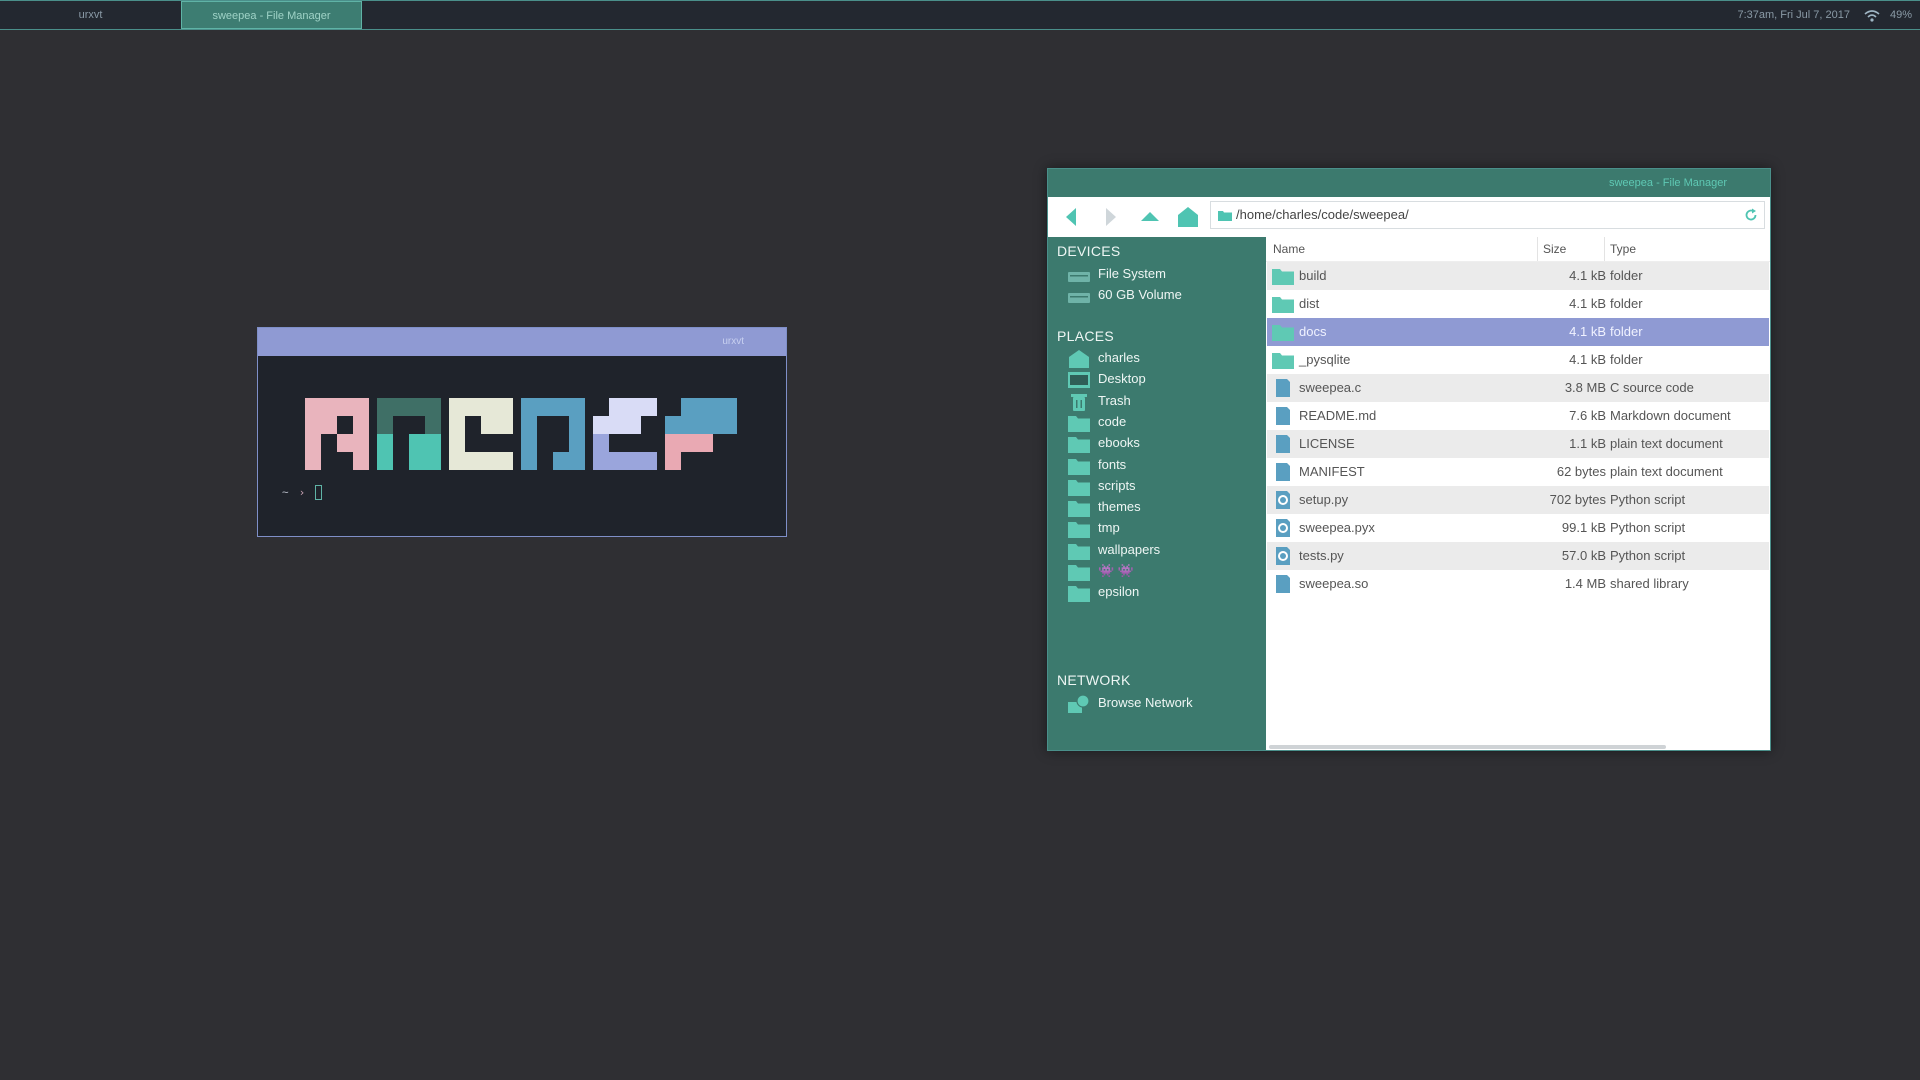 The width and height of the screenshot is (1920, 1080). I want to click on sidebar-item-label: File System, so click(1132, 273).